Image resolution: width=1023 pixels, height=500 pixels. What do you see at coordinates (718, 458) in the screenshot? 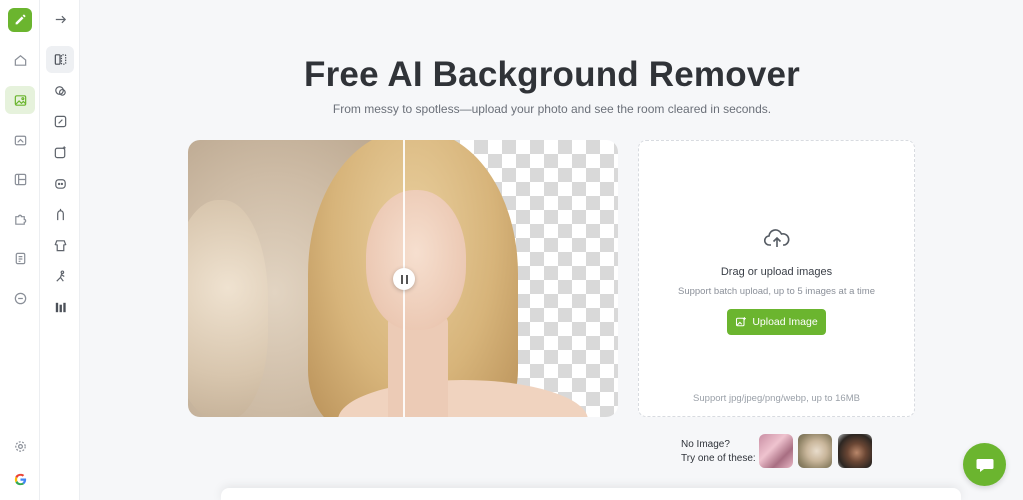
I see `sample-prompt-line2: Try one of these:` at bounding box center [718, 458].